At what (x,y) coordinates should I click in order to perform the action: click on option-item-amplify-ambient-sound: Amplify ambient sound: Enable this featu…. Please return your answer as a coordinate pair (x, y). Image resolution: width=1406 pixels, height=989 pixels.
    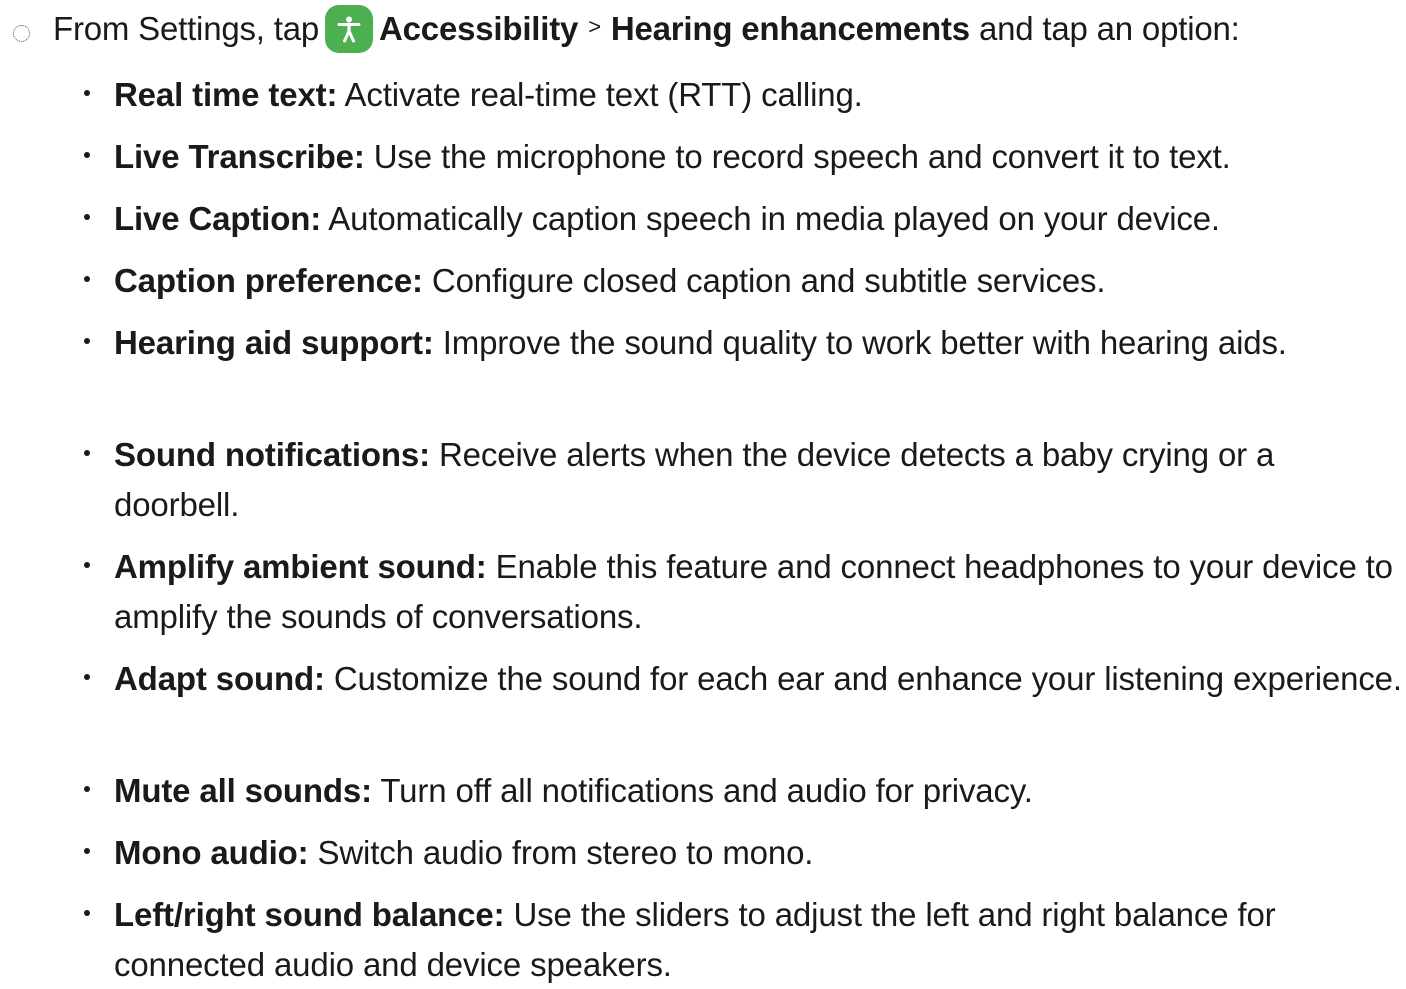
    Looking at the image, I should click on (744, 591).